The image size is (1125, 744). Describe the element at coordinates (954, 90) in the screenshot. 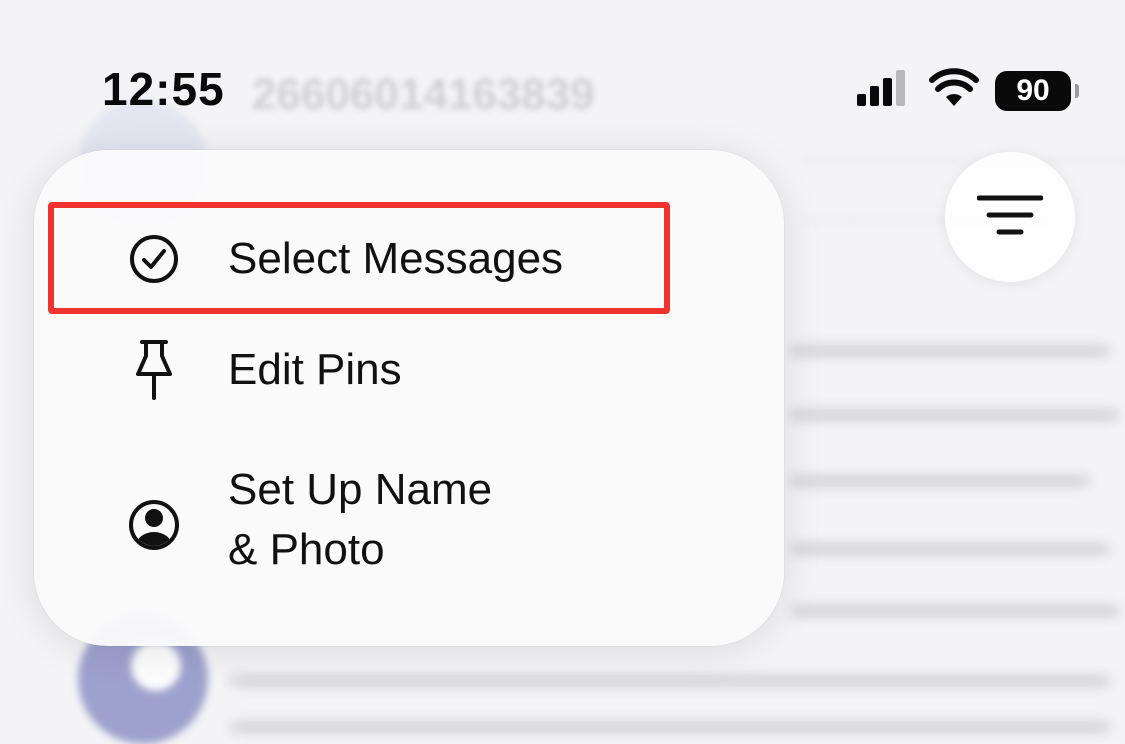

I see `wifi-icon` at that location.